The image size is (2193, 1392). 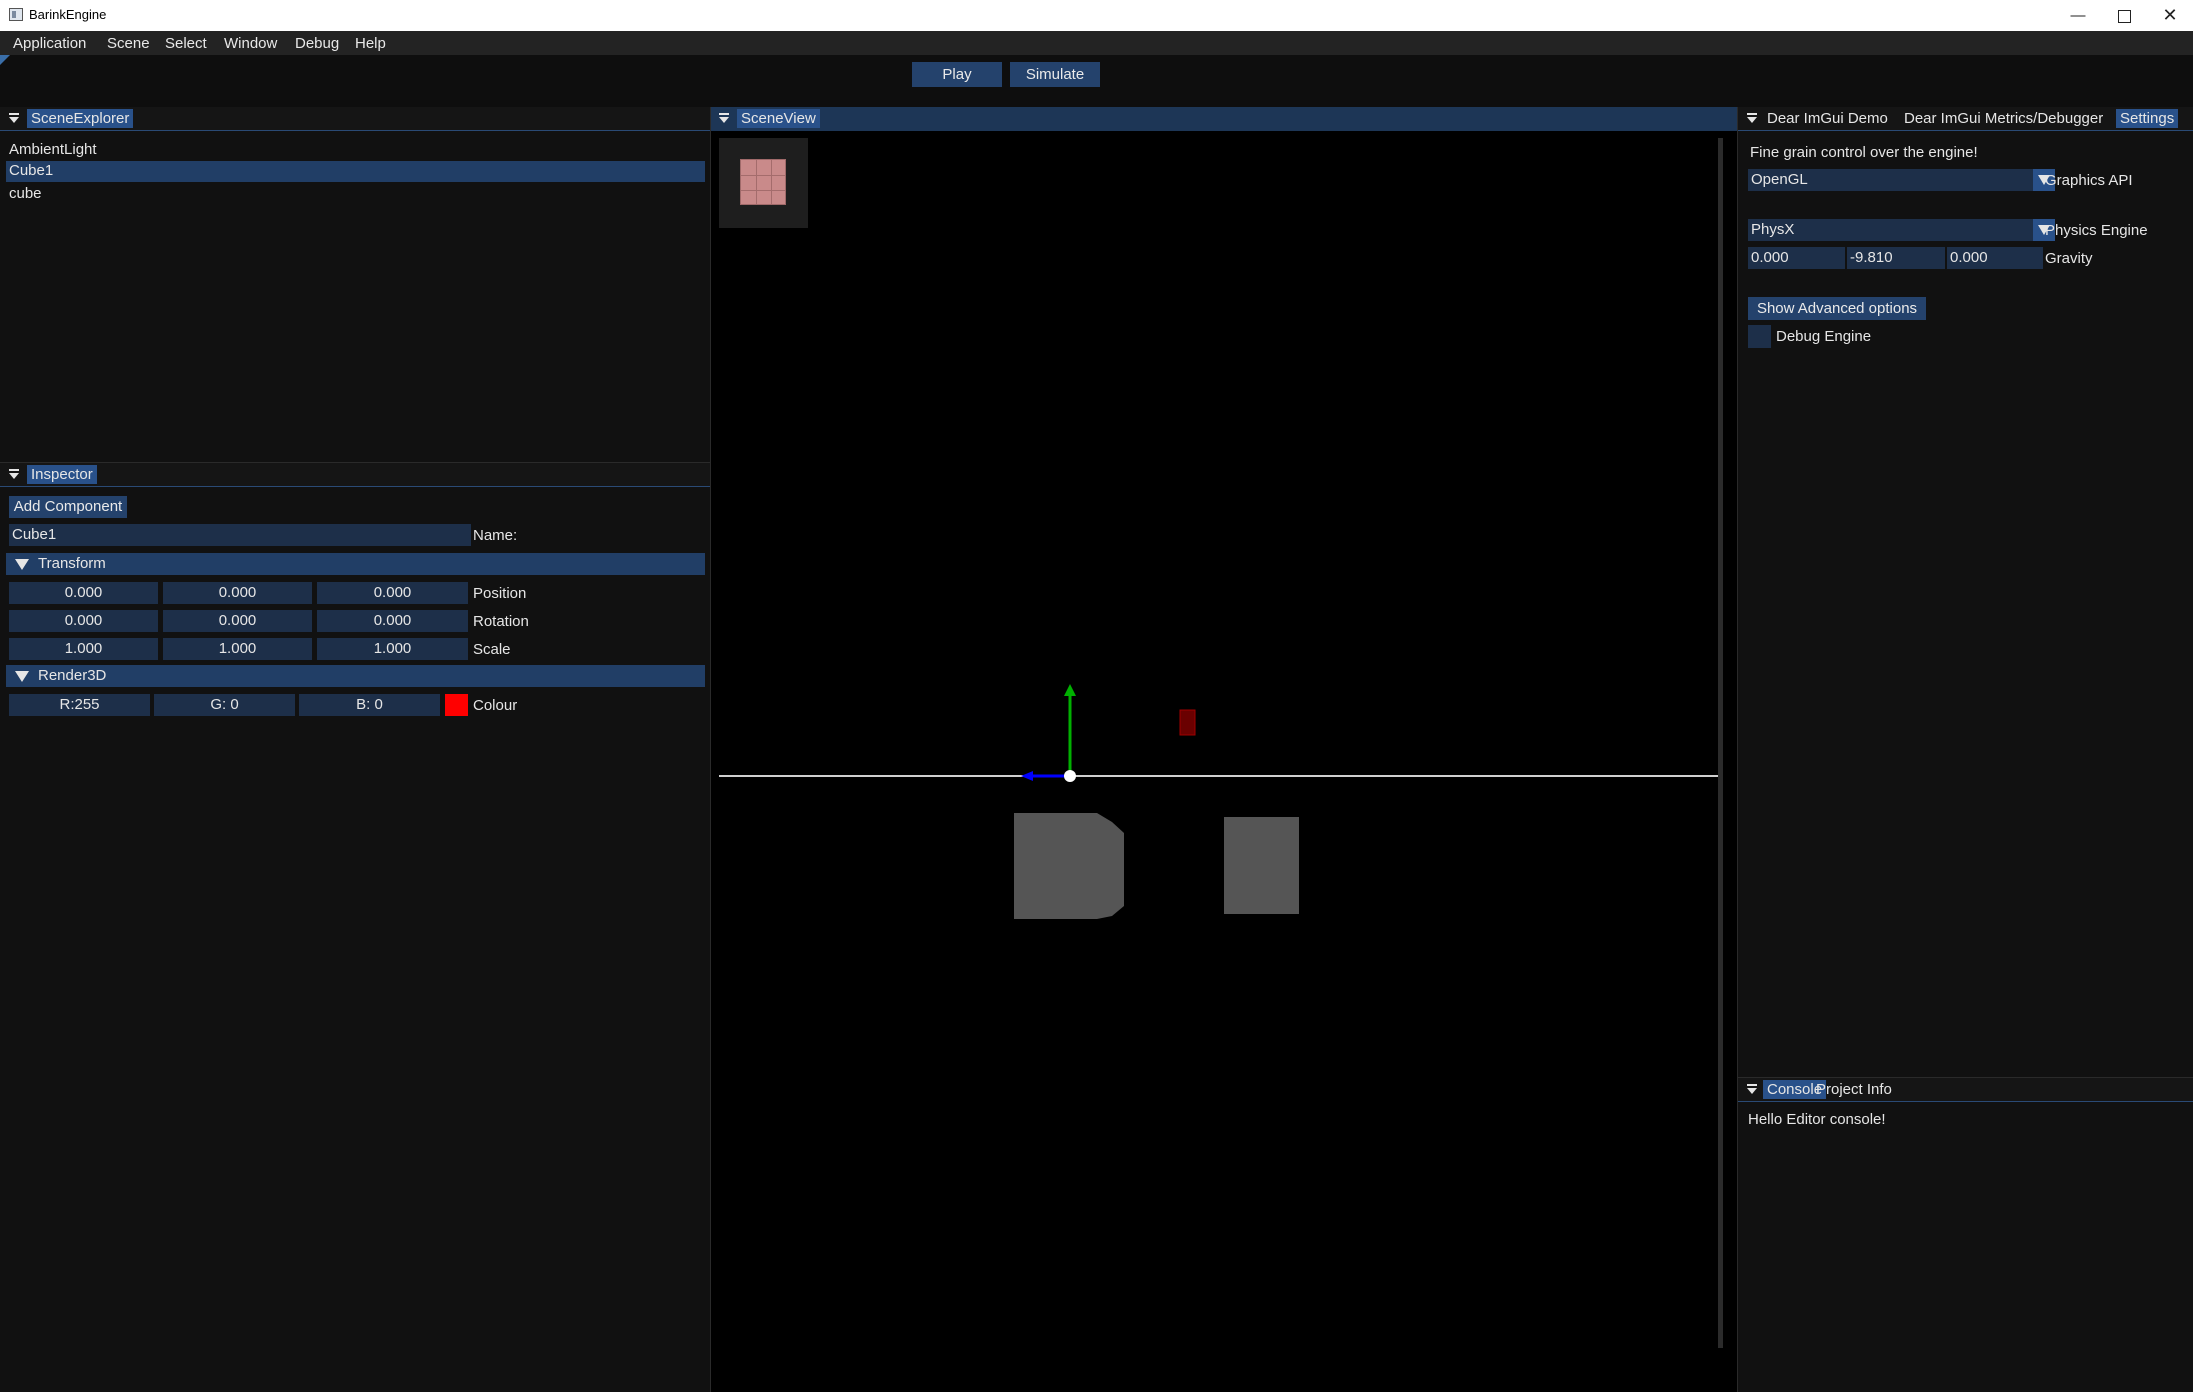 What do you see at coordinates (2096, 230) in the screenshot?
I see `physics-engine-label: Physics Engine` at bounding box center [2096, 230].